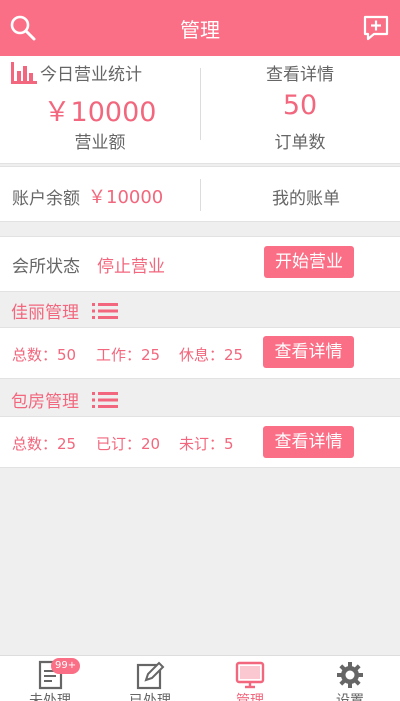 Image resolution: width=400 pixels, height=701 pixels. What do you see at coordinates (308, 352) in the screenshot?
I see `staff-detail-button: 查看详情` at bounding box center [308, 352].